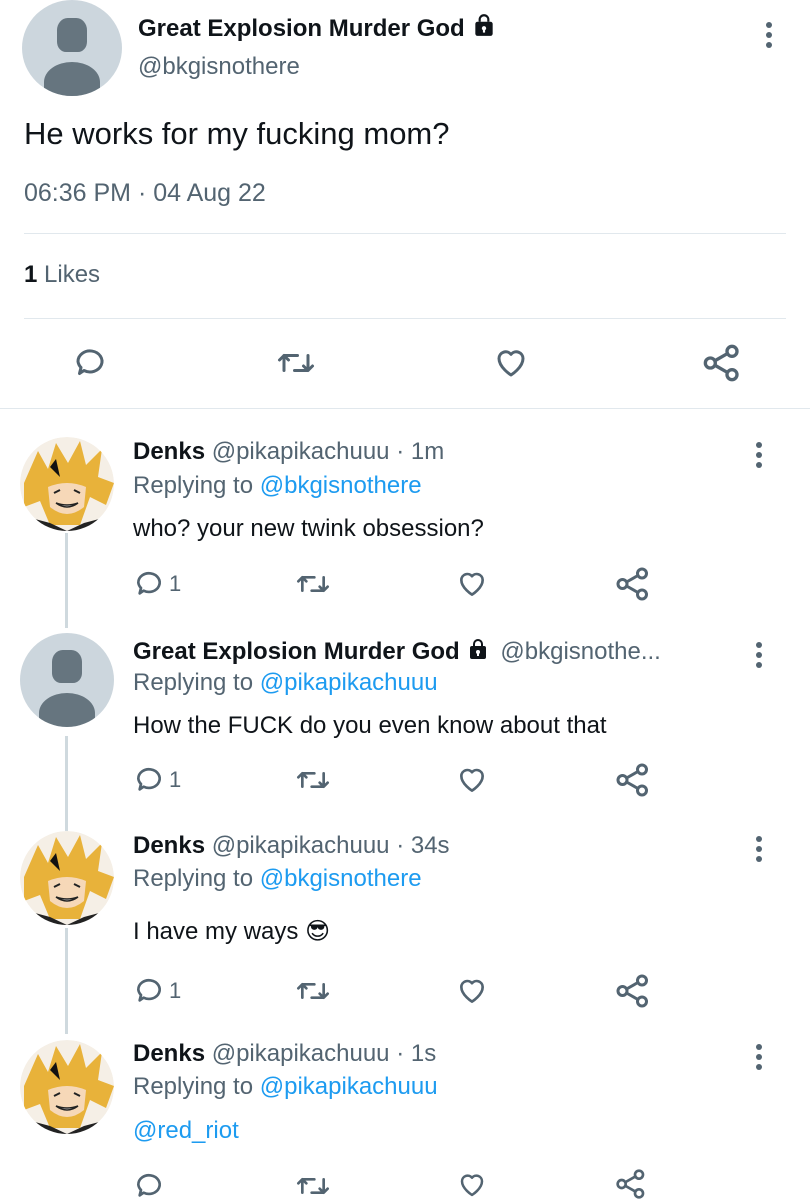 This screenshot has width=810, height=1202. I want to click on reply-reply-icon, so click(149, 1186).